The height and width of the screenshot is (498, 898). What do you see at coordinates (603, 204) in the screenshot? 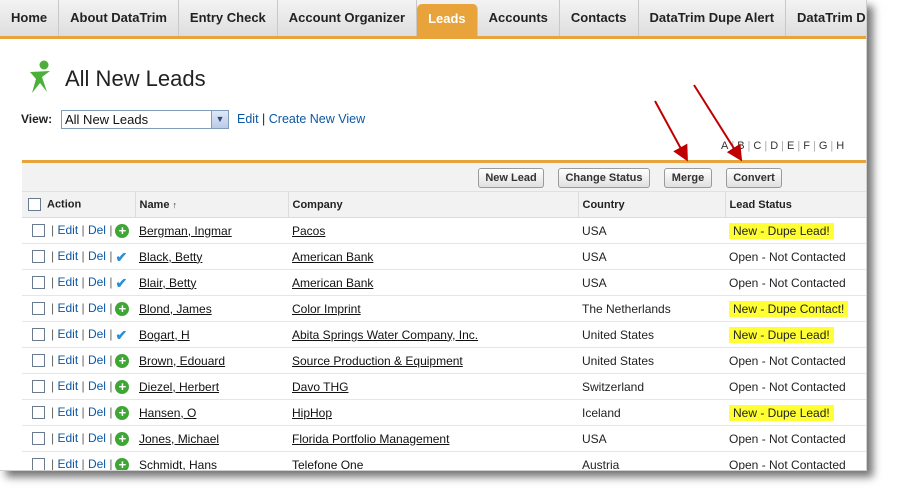
I see `country-header-label: Country` at bounding box center [603, 204].